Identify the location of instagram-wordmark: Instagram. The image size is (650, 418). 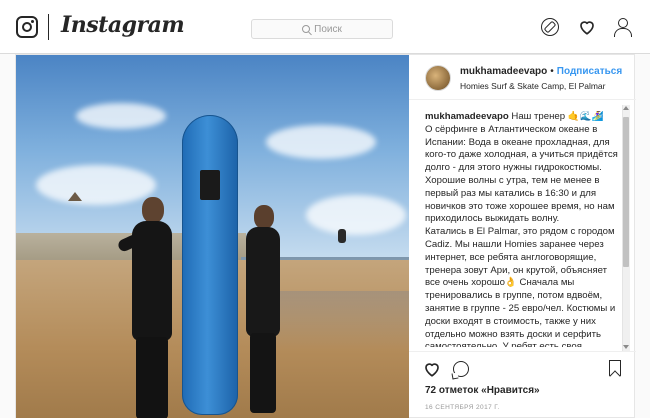
(123, 25).